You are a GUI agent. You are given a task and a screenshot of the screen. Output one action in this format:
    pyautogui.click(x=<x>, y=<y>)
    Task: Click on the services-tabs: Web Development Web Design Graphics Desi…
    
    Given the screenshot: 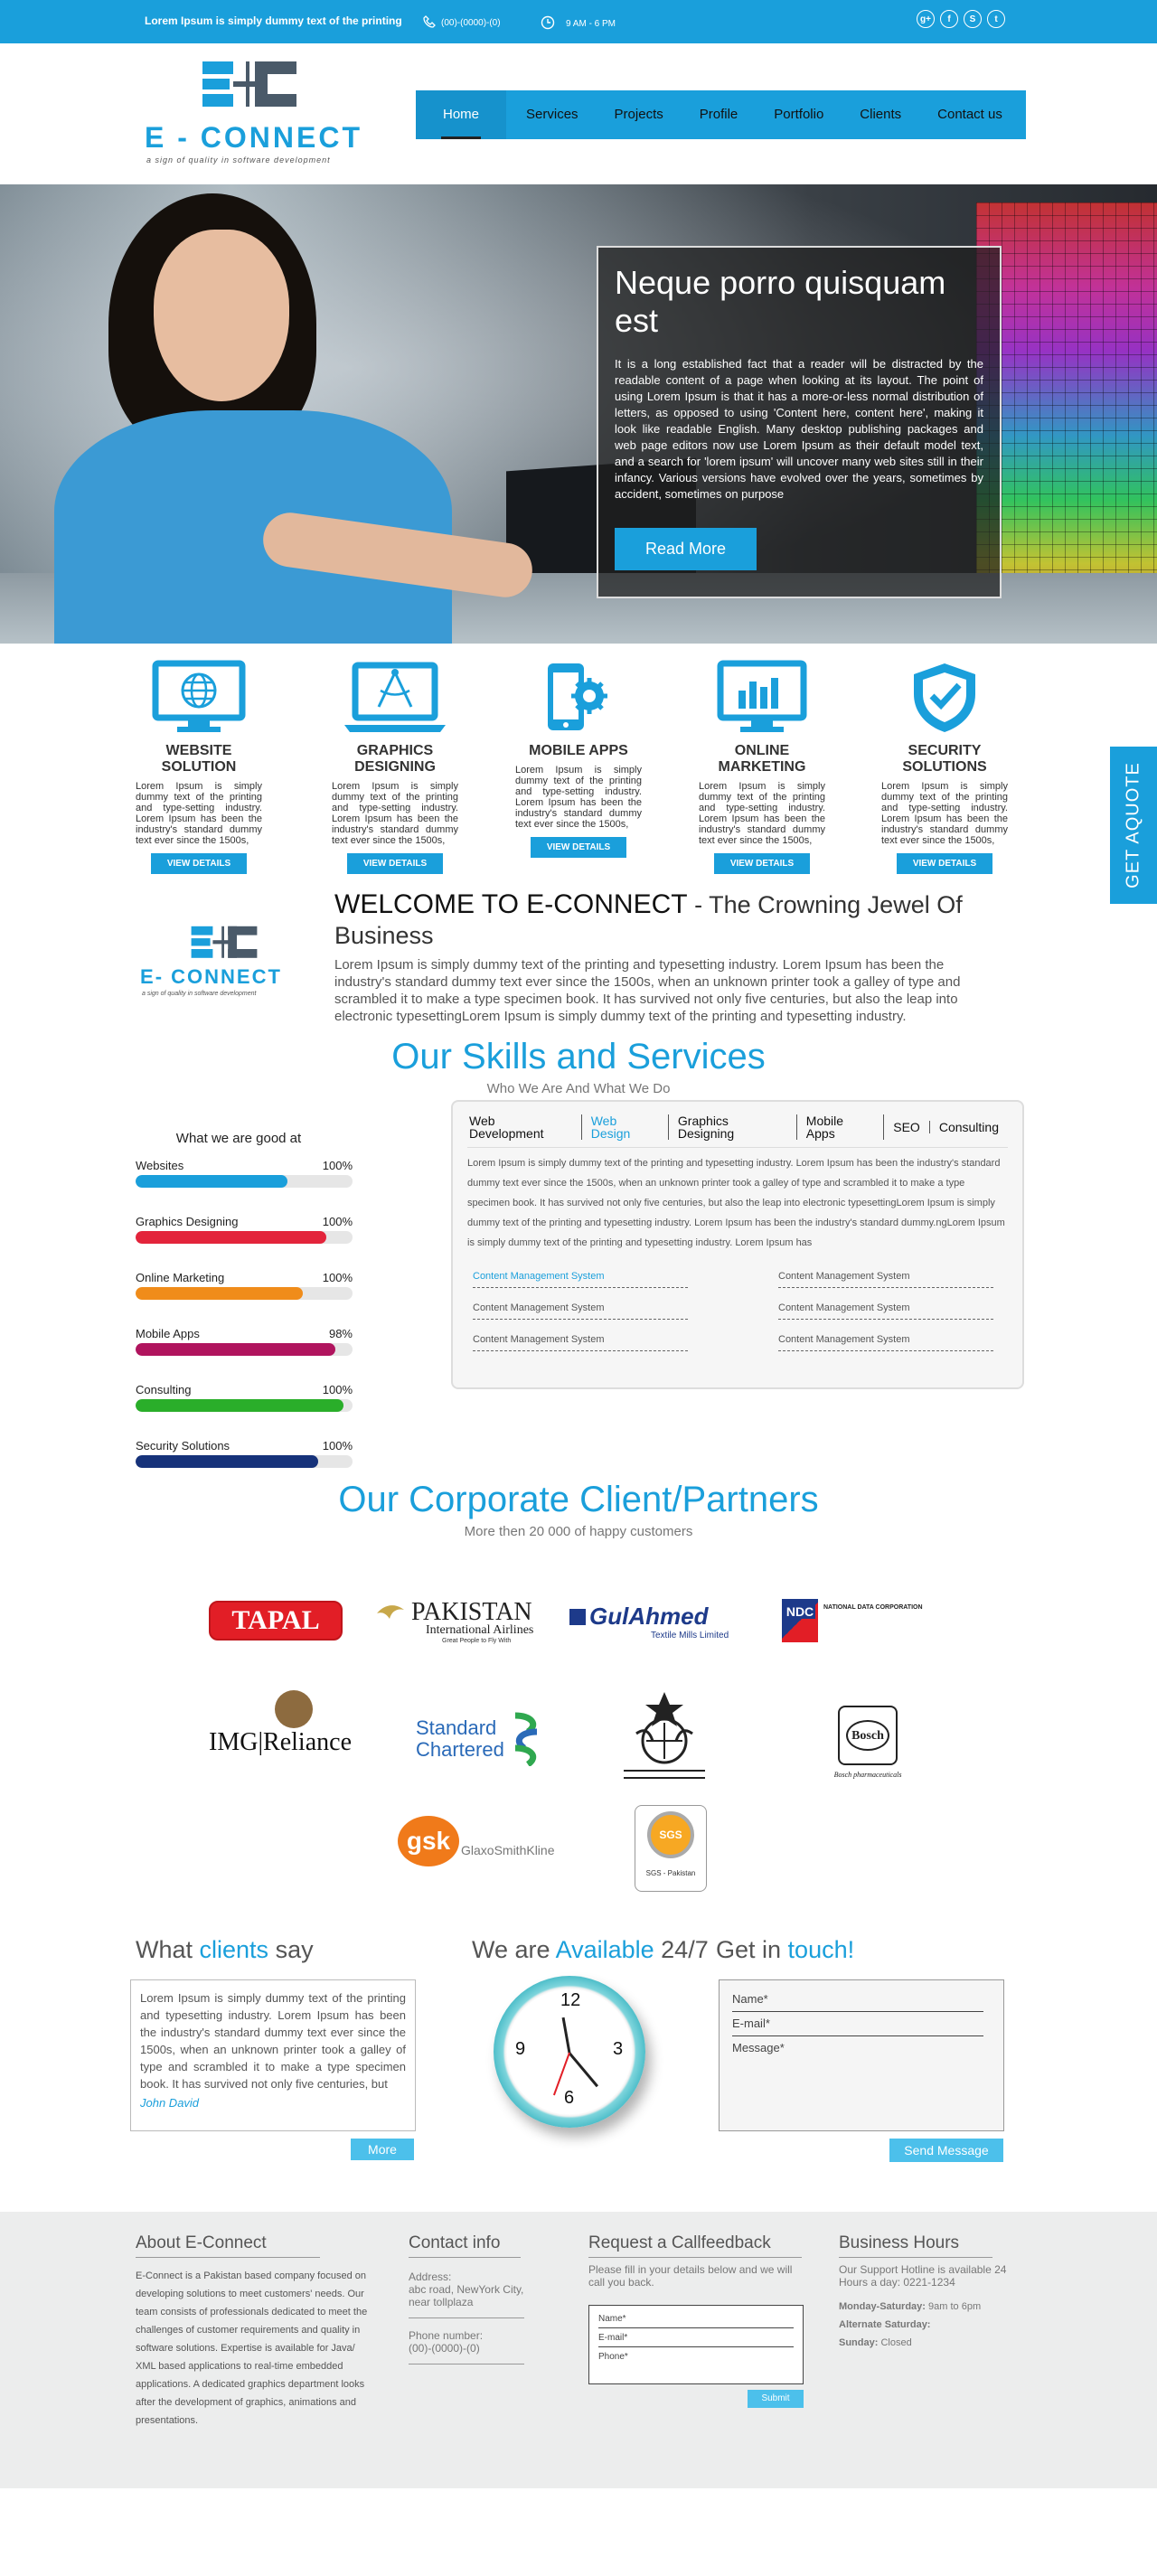 What is the action you would take?
    pyautogui.click(x=738, y=1244)
    